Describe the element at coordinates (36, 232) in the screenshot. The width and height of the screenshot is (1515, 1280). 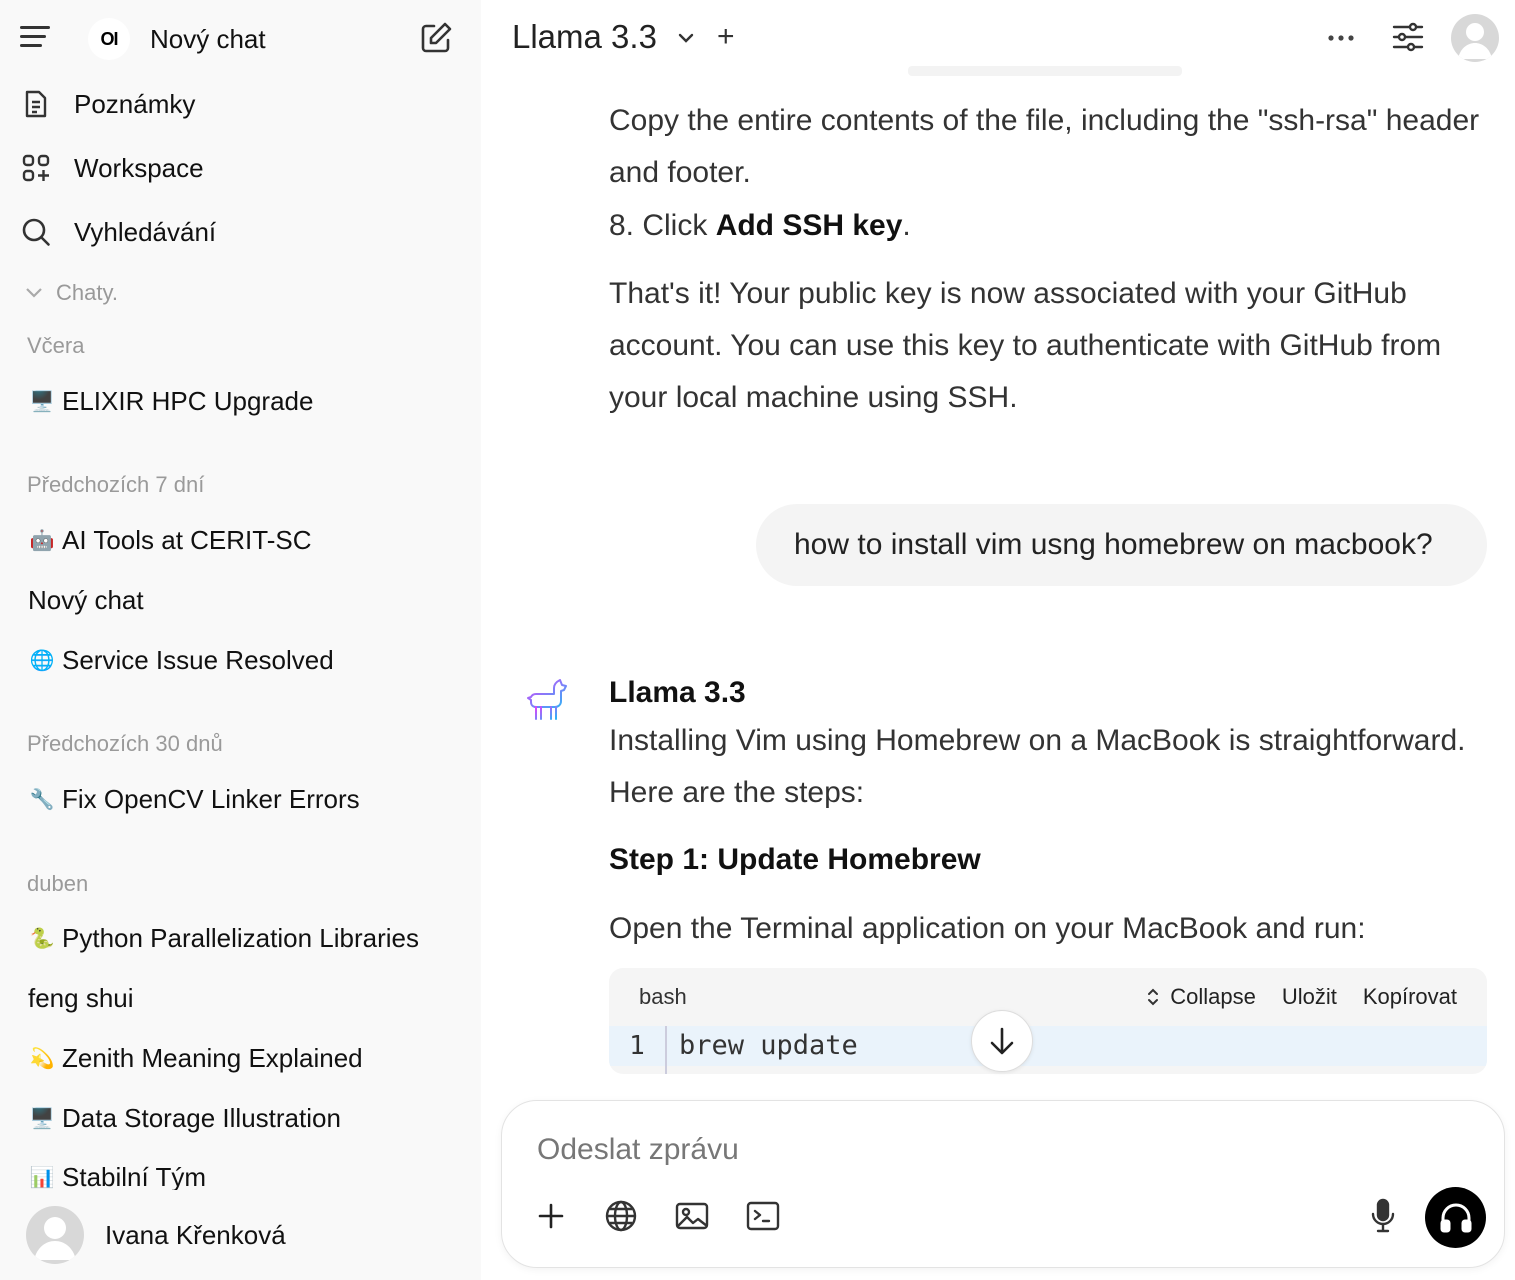
I see `search-icon` at that location.